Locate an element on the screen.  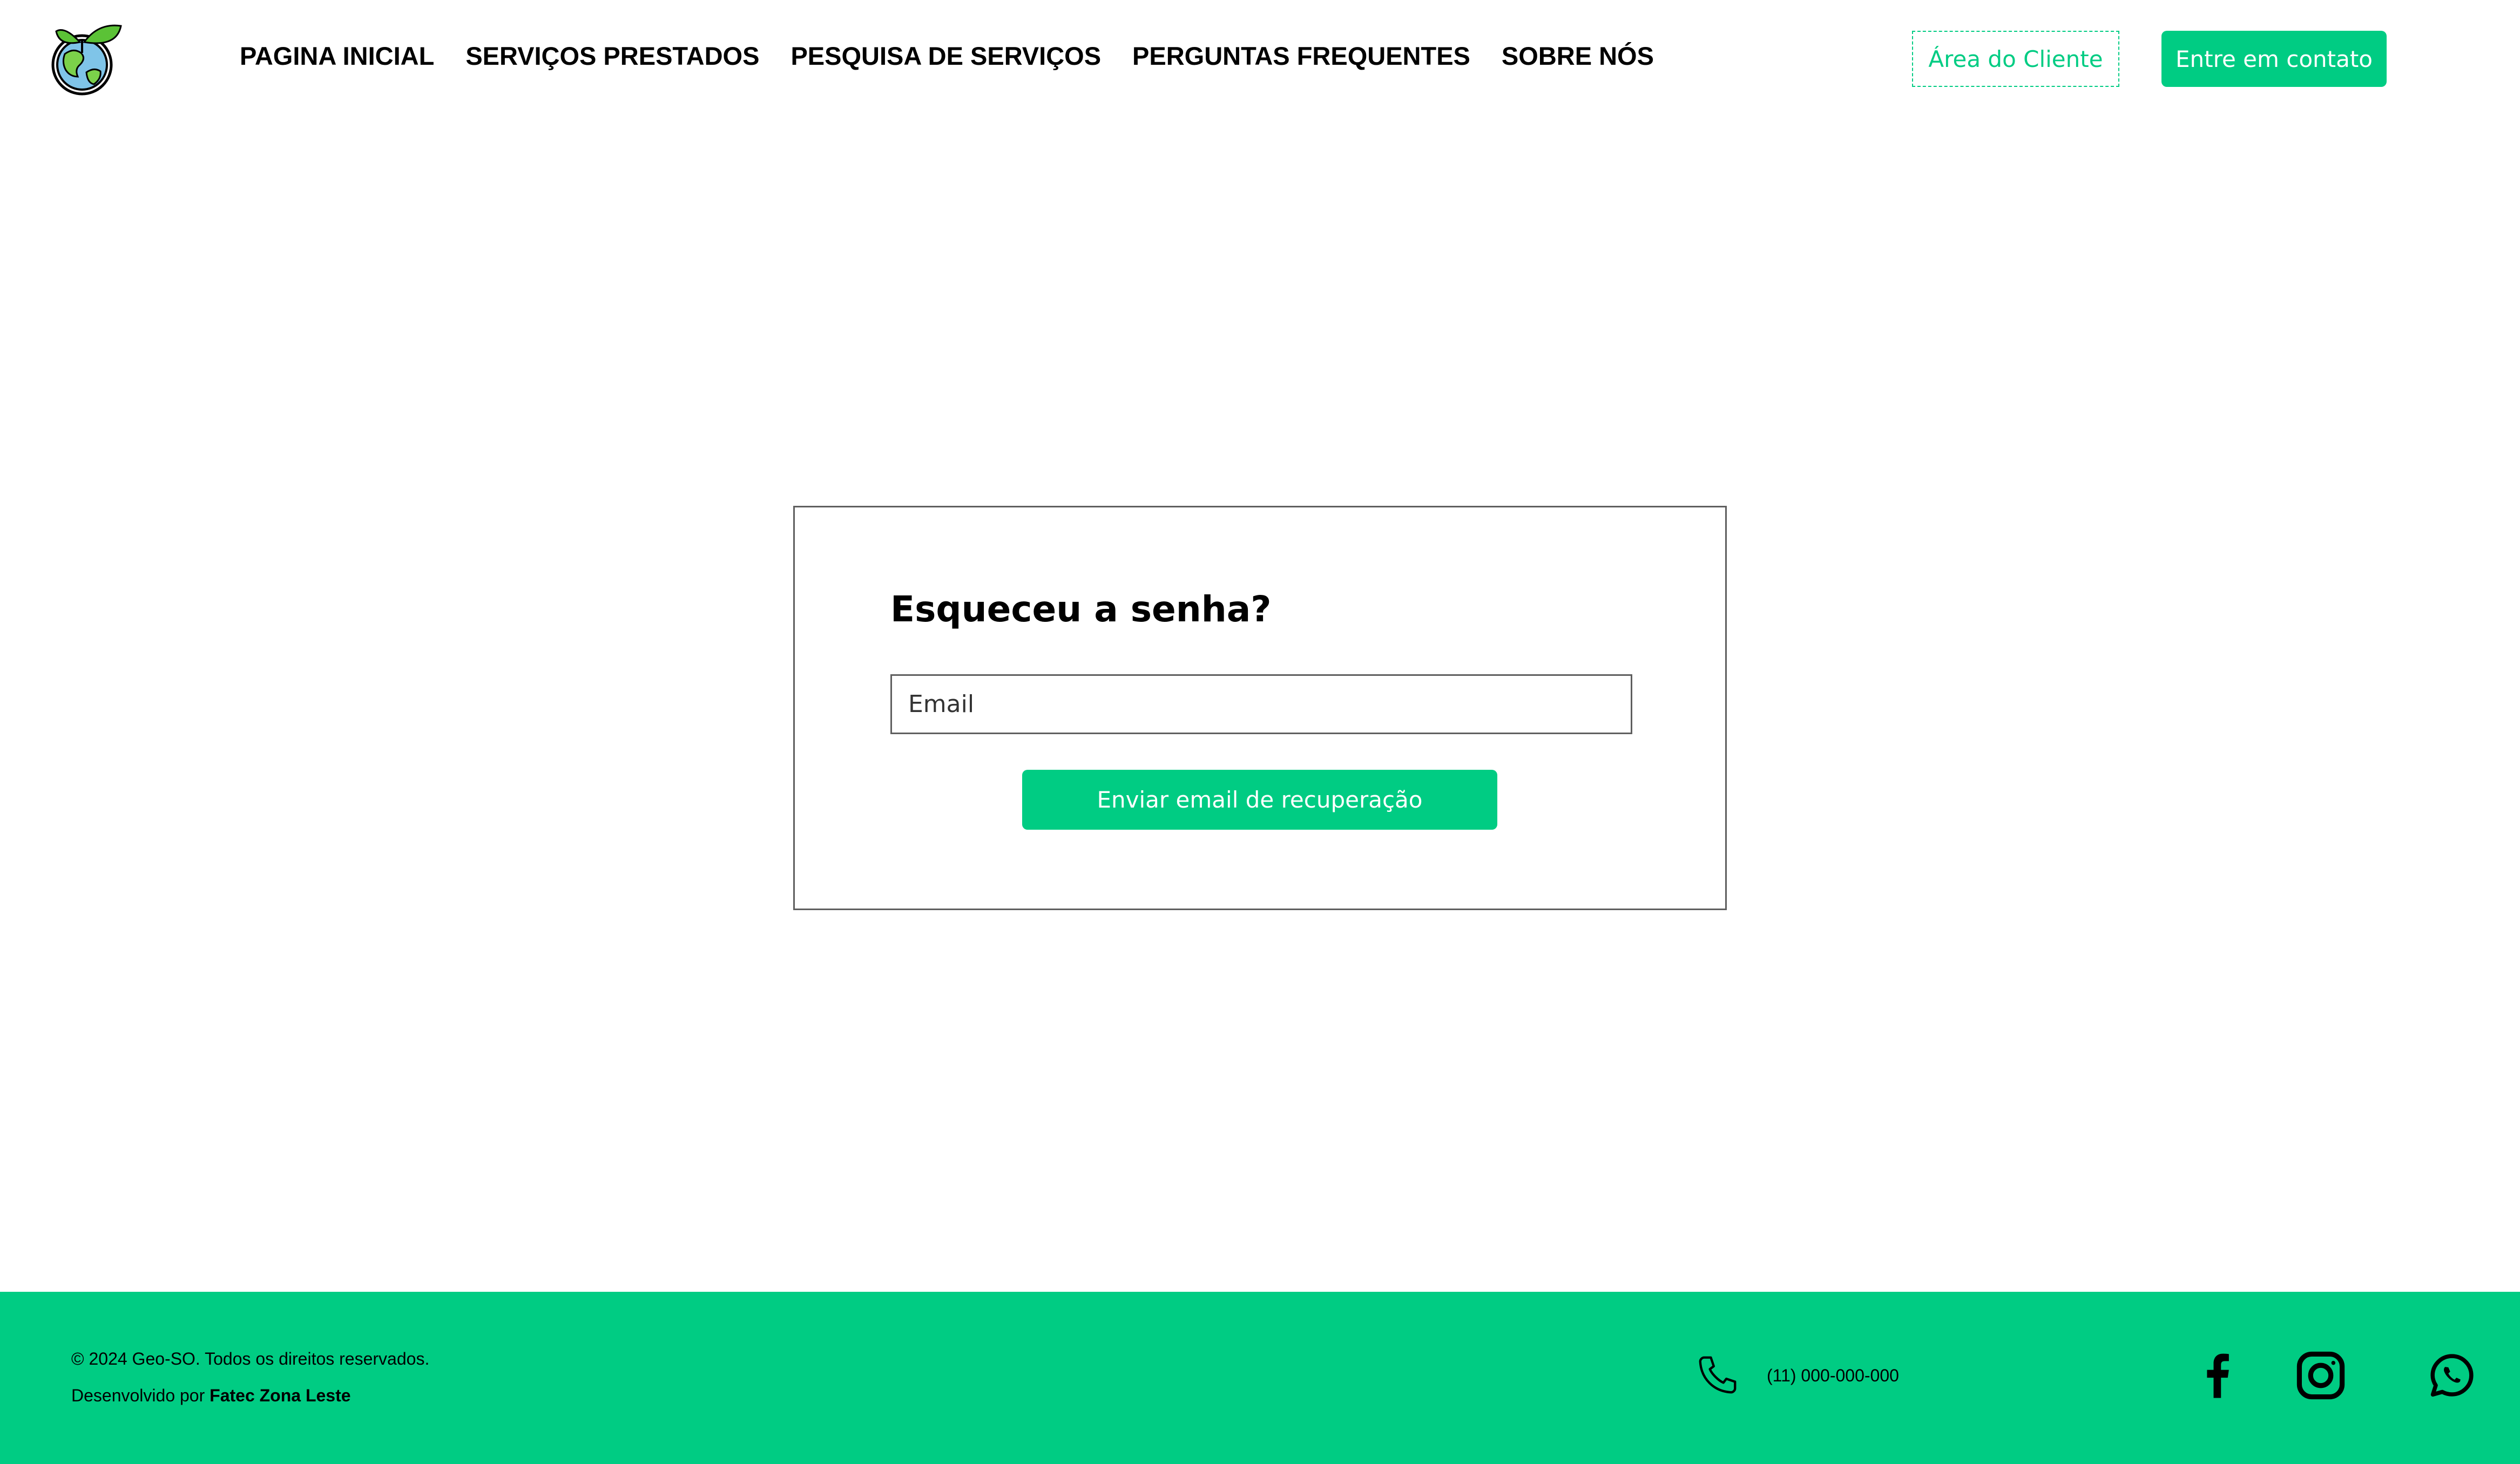
nav-faq: PERGUNTAS FREQUENTES is located at coordinates (1301, 56).